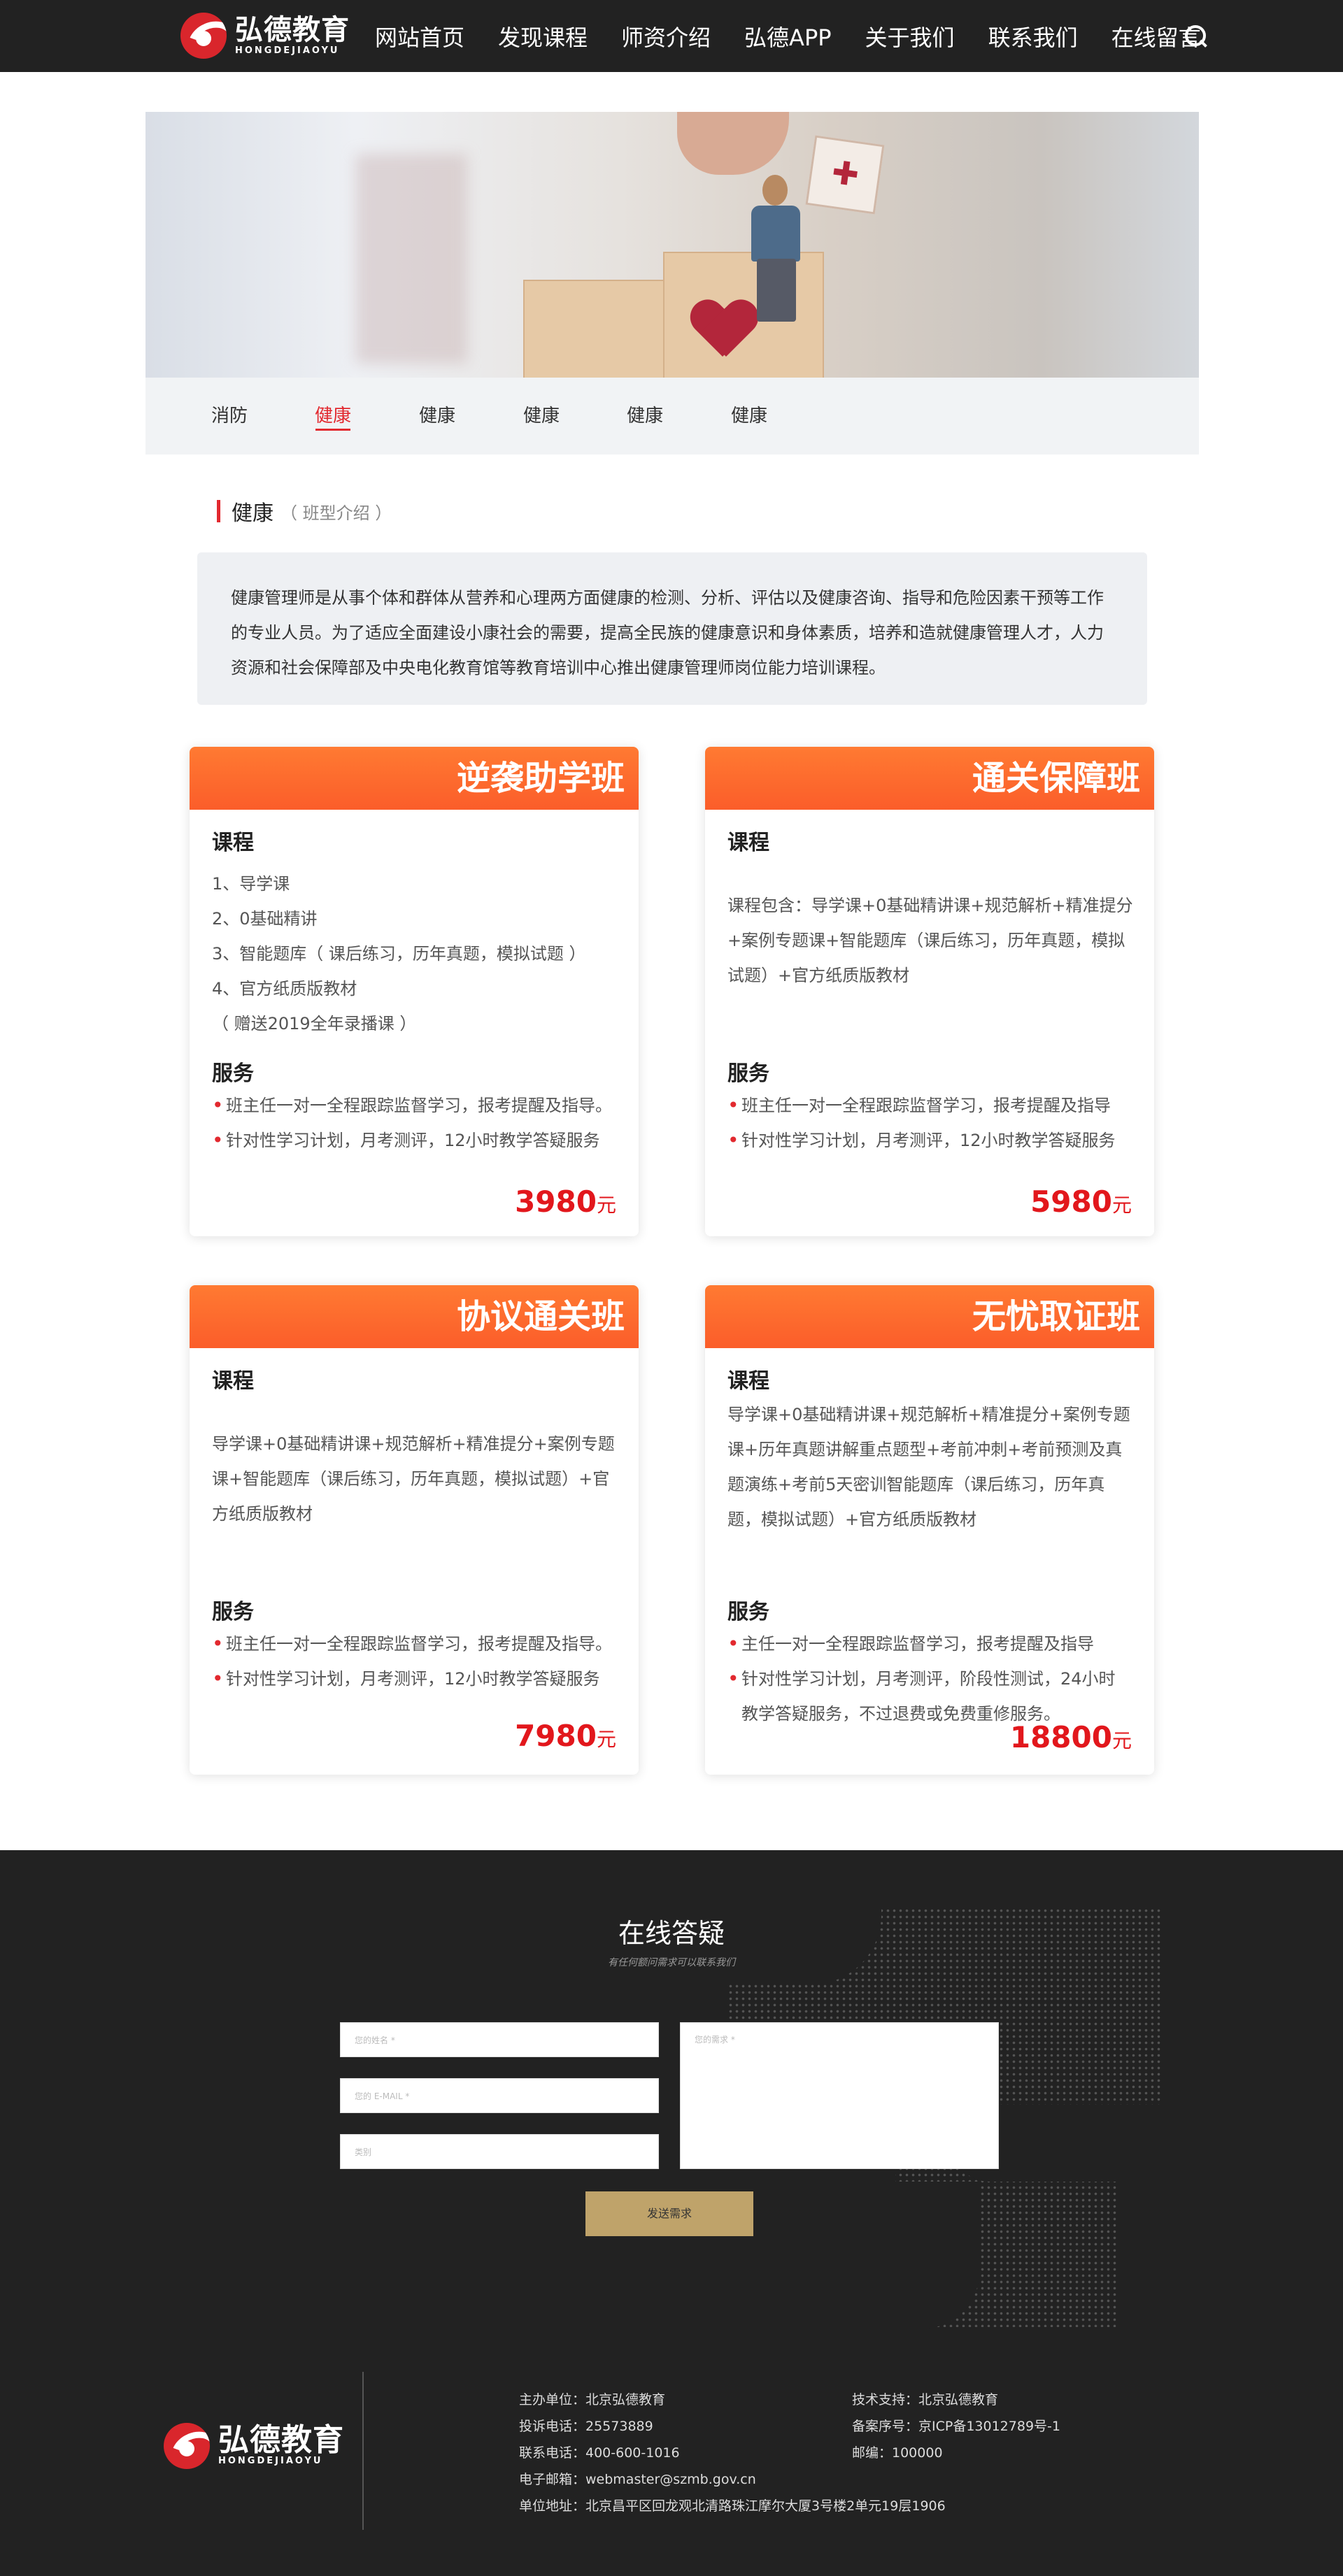 The image size is (1343, 2576). What do you see at coordinates (543, 36) in the screenshot?
I see `nav-courses: 发现课程` at bounding box center [543, 36].